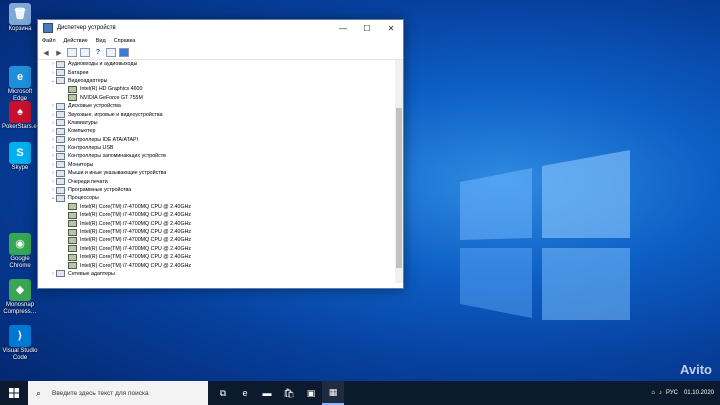 The image size is (720, 405). I want to click on tree-category-item: › Дисковые устройства, so click(216, 106).